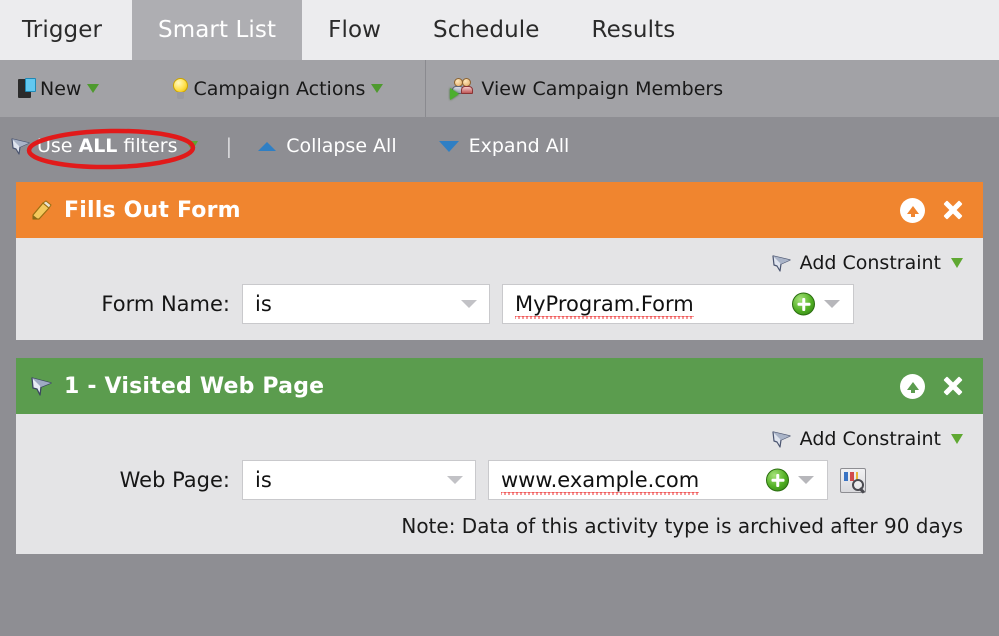  I want to click on view-campaign-members-button: View Campaign Members, so click(583, 88).